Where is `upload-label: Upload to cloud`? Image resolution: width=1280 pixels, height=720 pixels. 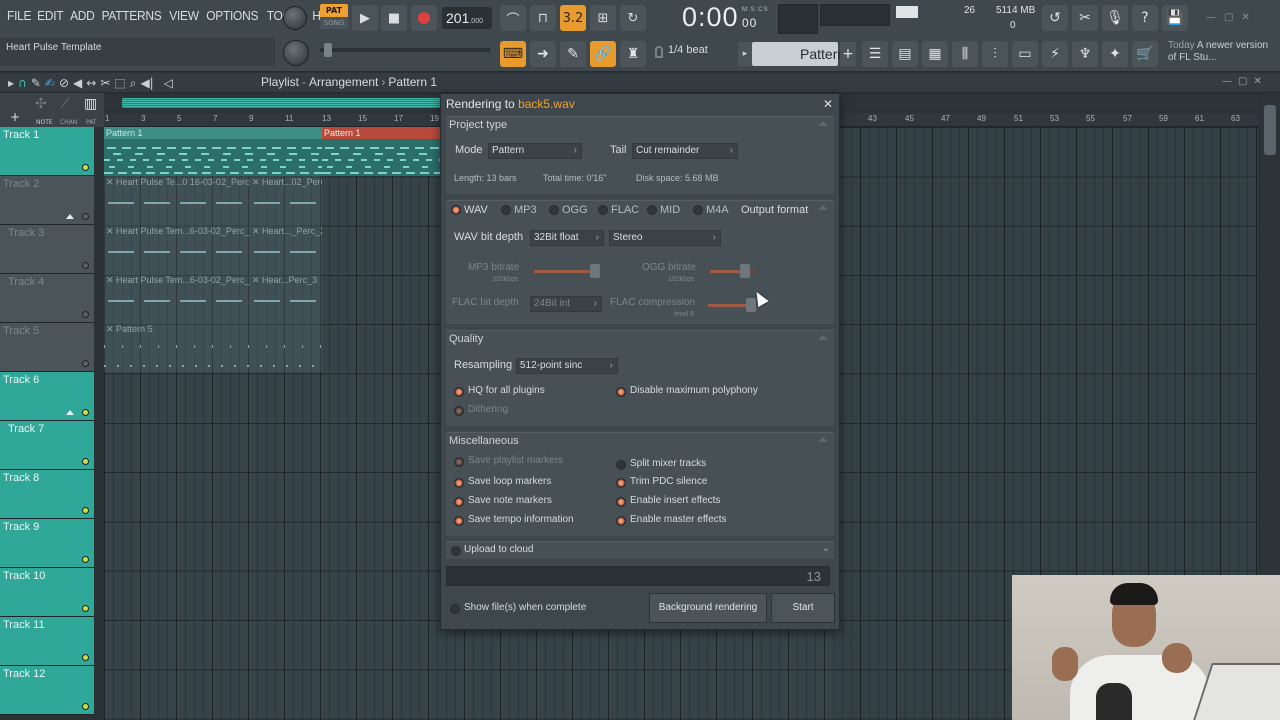 upload-label: Upload to cloud is located at coordinates (499, 549).